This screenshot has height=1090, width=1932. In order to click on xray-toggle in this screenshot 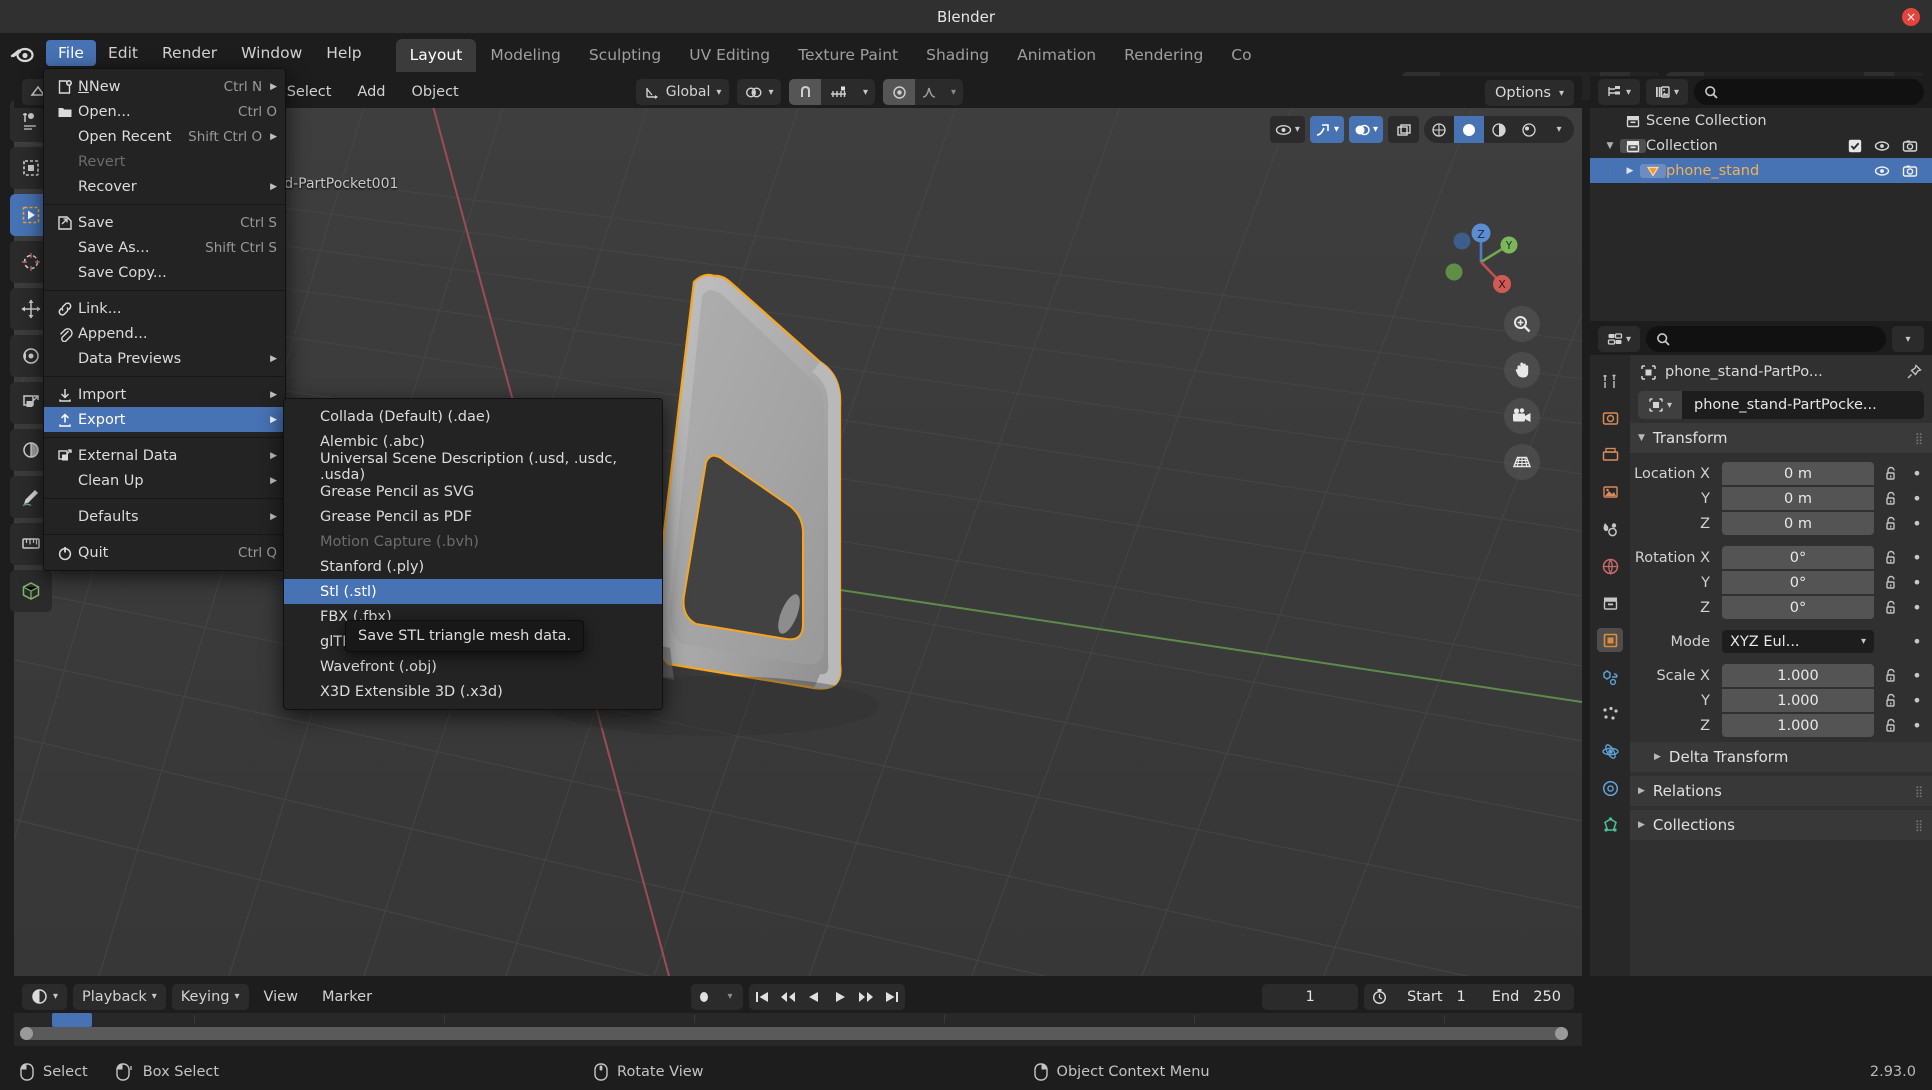, I will do `click(1403, 129)`.